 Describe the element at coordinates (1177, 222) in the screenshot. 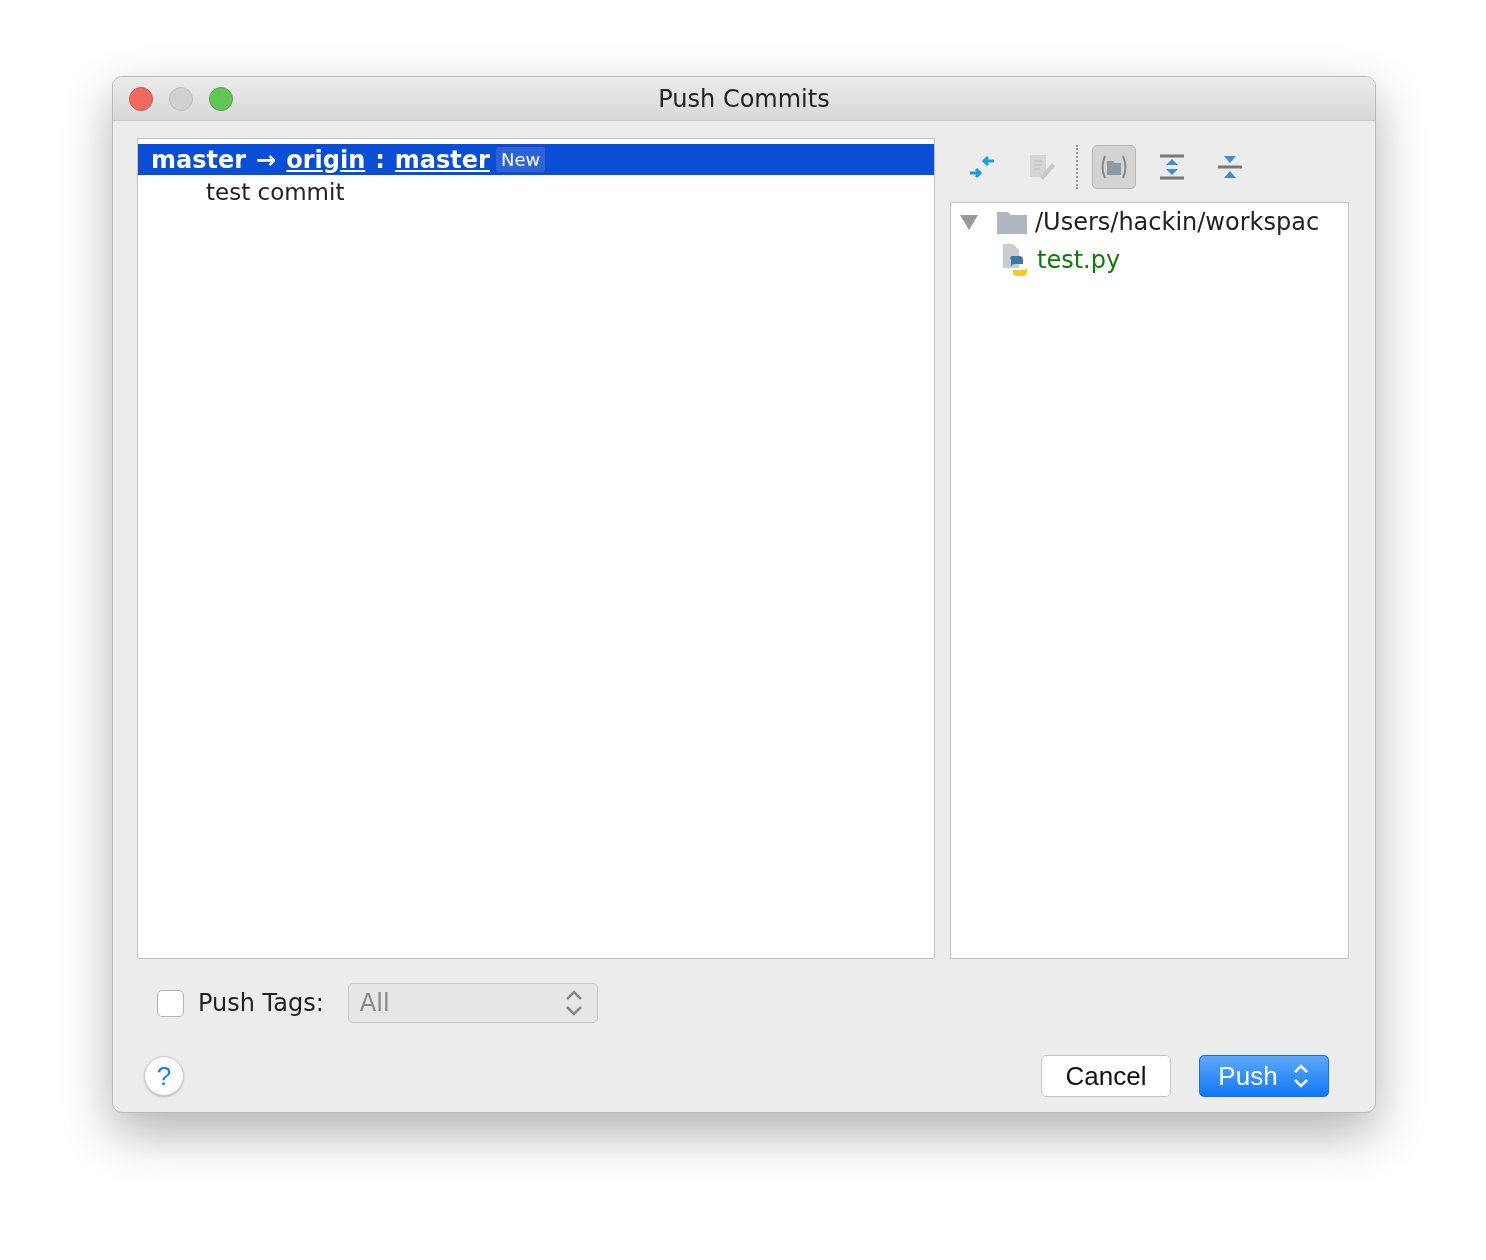

I see `folder-name: /Users/hackin/workspac` at that location.